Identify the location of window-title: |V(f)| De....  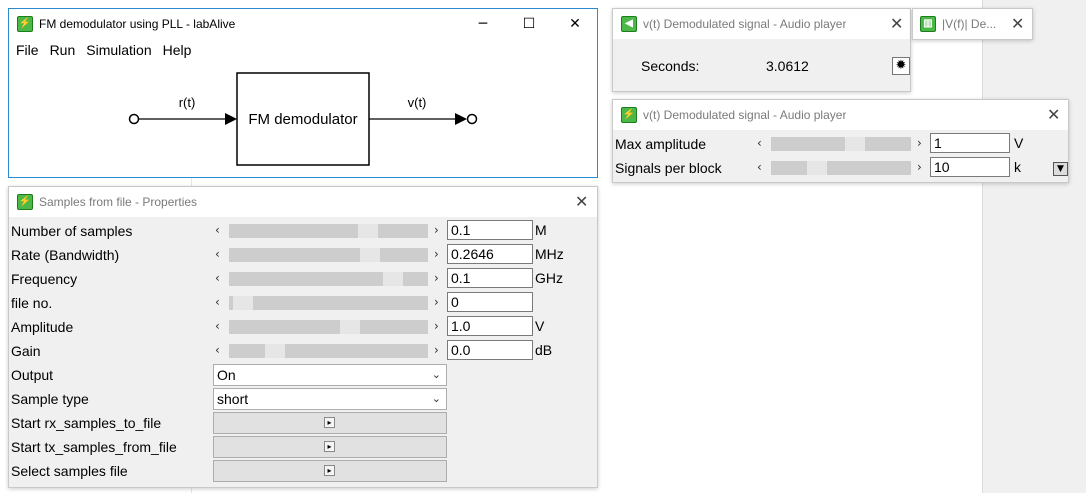
(969, 24).